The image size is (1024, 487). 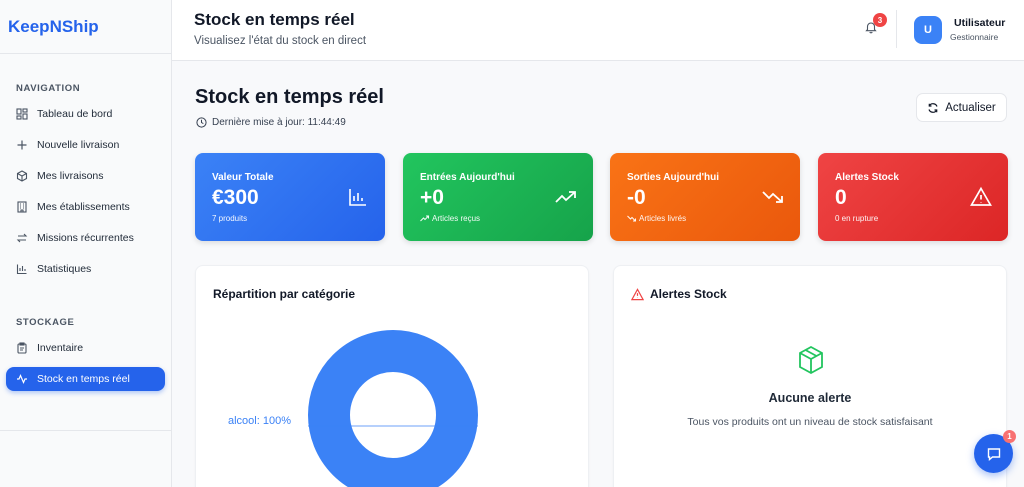 I want to click on card-label: Entrées Aujourd'hui, so click(x=467, y=177).